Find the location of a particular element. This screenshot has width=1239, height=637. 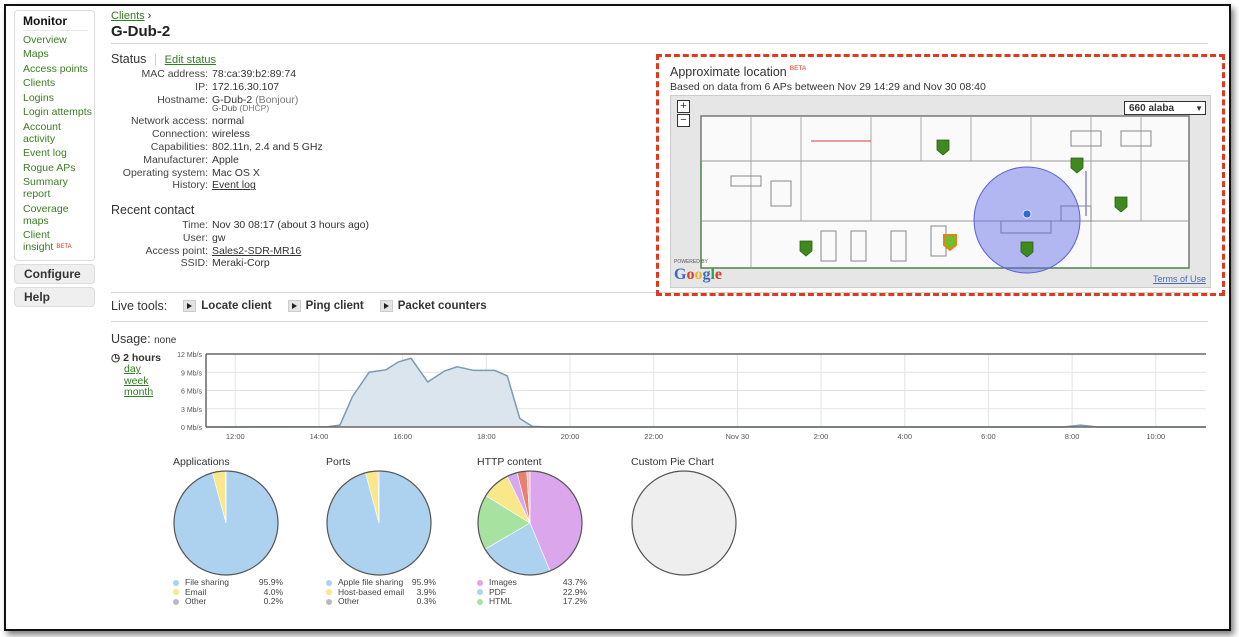

sidebar-item-access-points: Access points is located at coordinates (58, 69).